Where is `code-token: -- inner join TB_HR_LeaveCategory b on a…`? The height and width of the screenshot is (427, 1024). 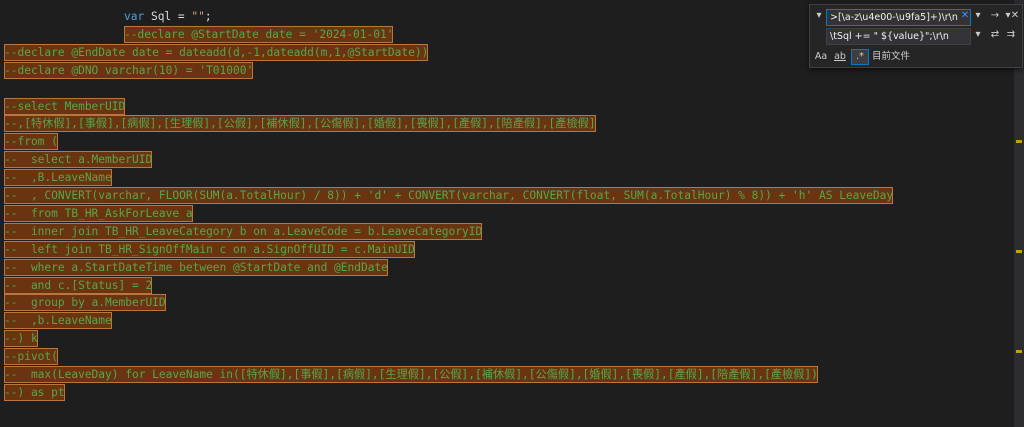 code-token: -- inner join TB_HR_LeaveCategory b on a… is located at coordinates (243, 231).